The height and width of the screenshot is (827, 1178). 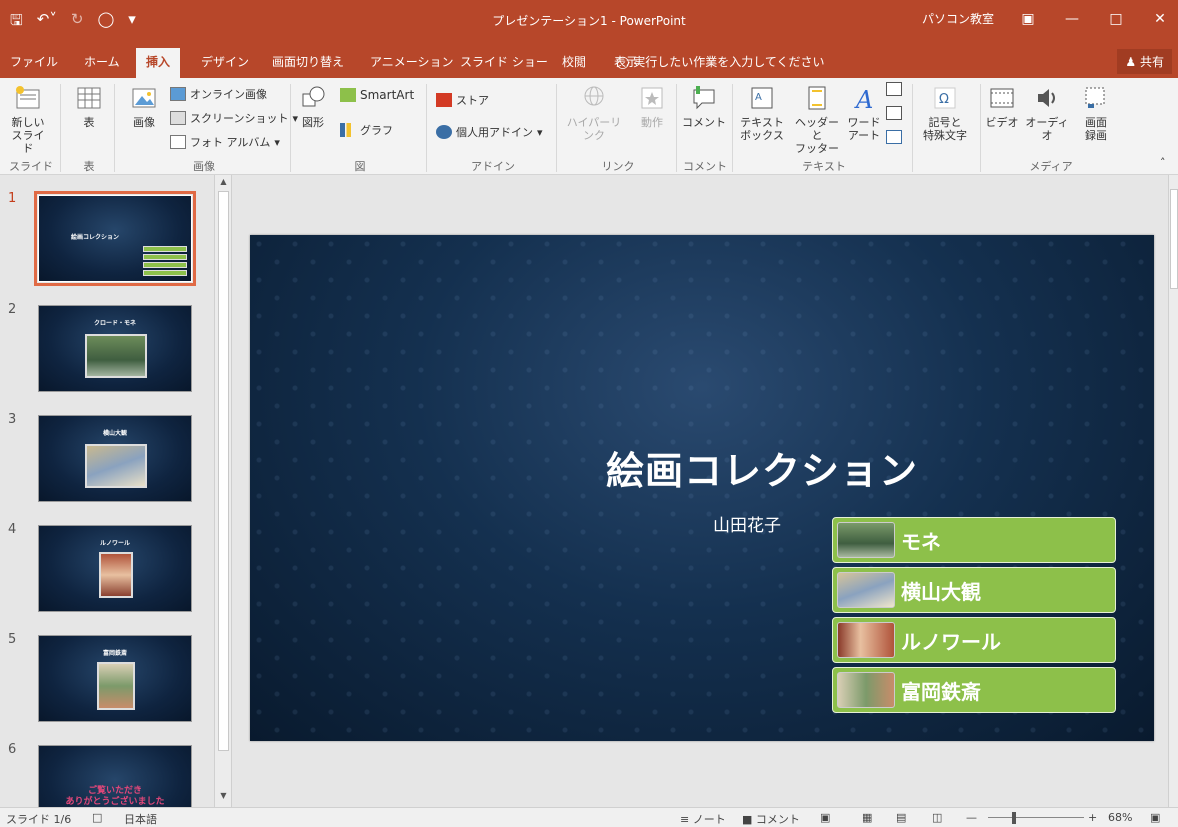 I want to click on store-button: ストア, so click(x=462, y=100).